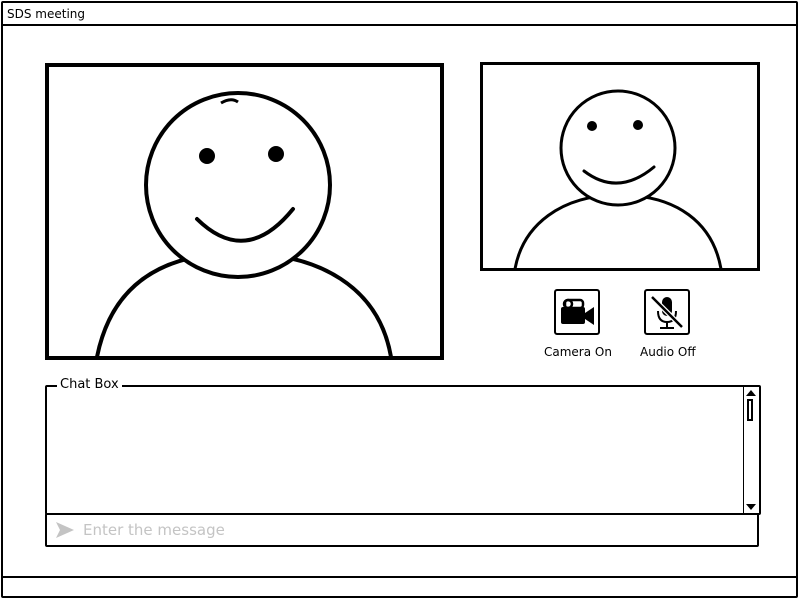 Image resolution: width=800 pixels, height=600 pixels. I want to click on status-bar, so click(399, 587).